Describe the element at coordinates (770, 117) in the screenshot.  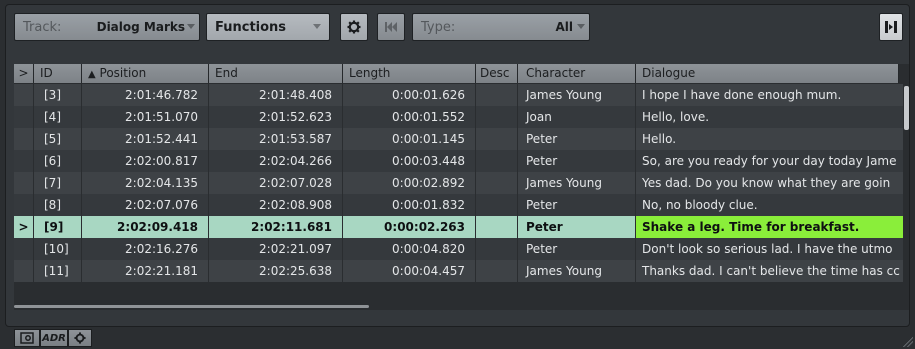
I see `row-dialogue: Hello, love.` at that location.